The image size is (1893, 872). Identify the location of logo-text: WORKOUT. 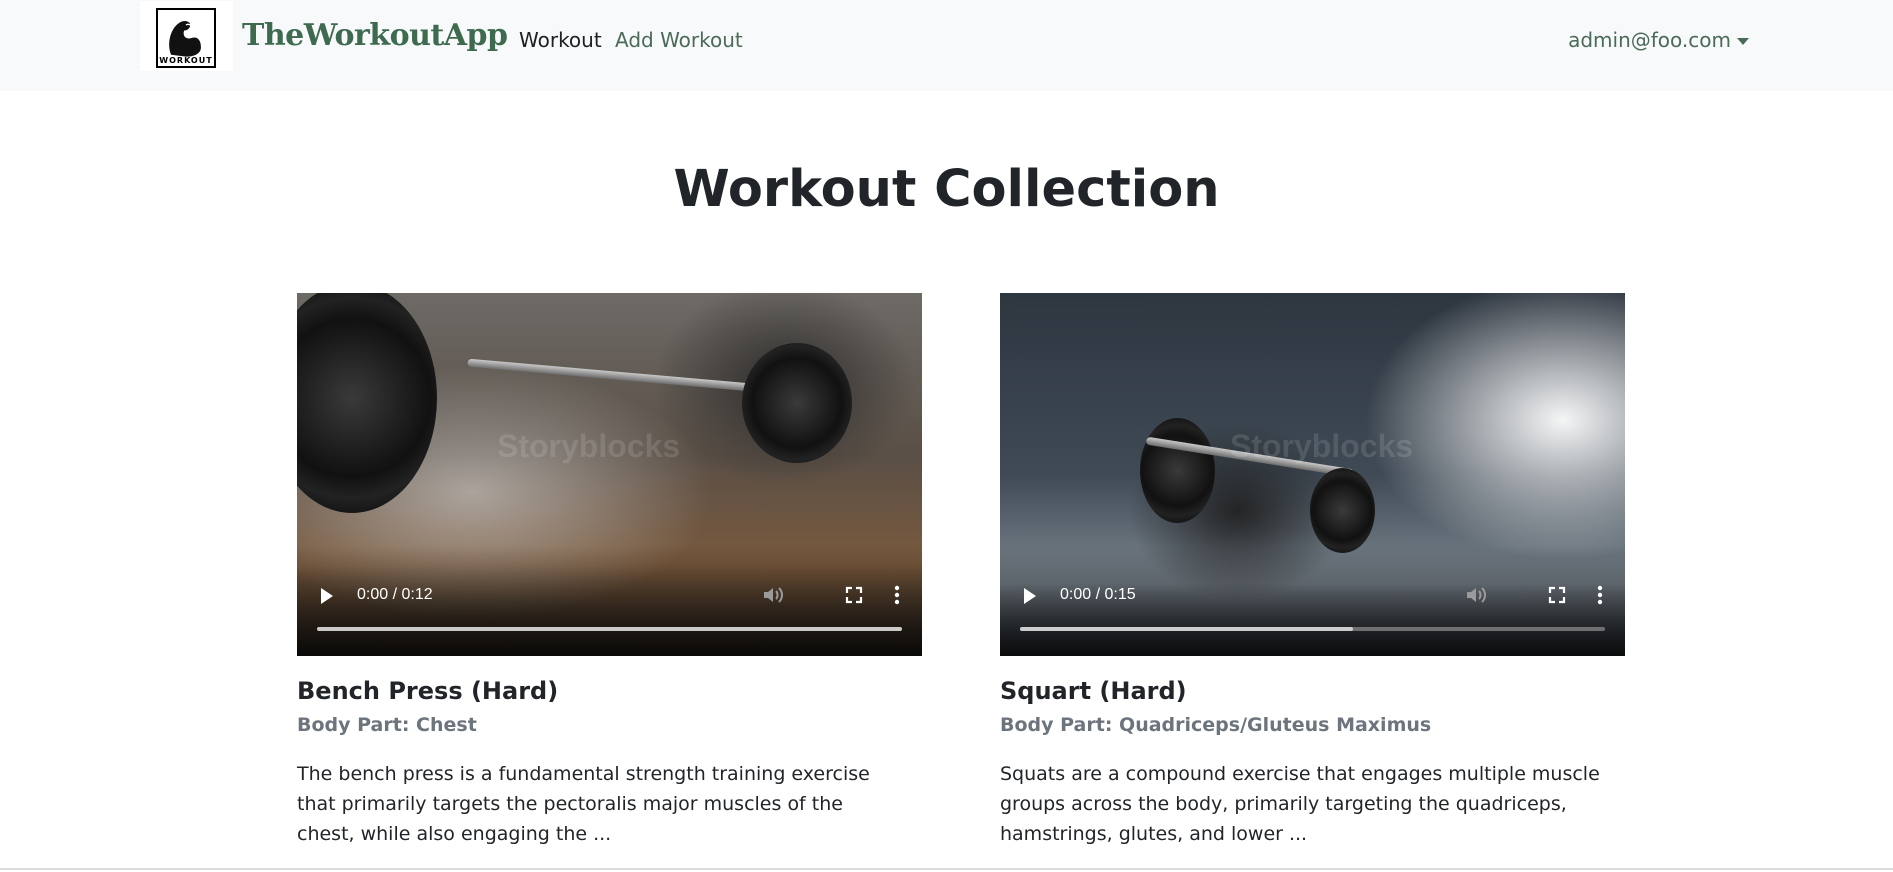
(186, 60).